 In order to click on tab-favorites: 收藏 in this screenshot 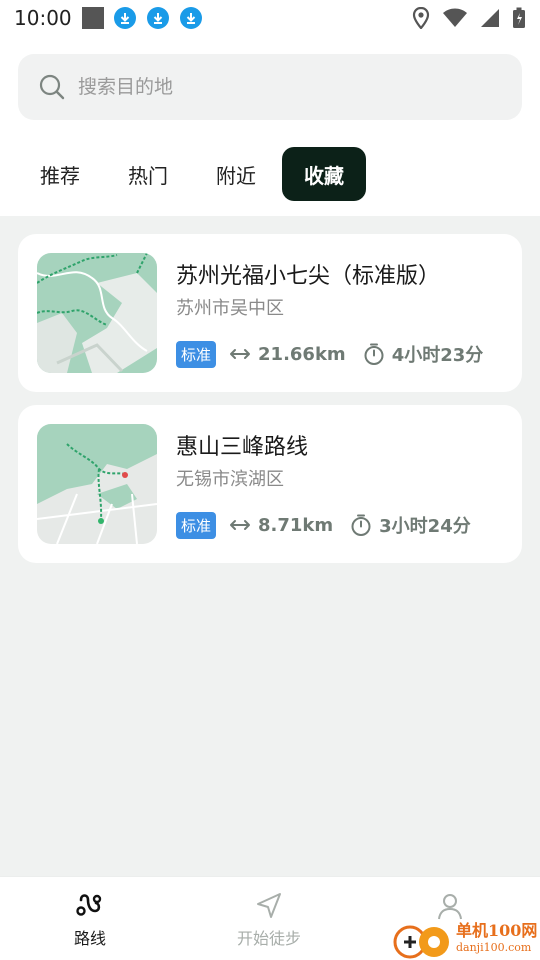, I will do `click(324, 174)`.